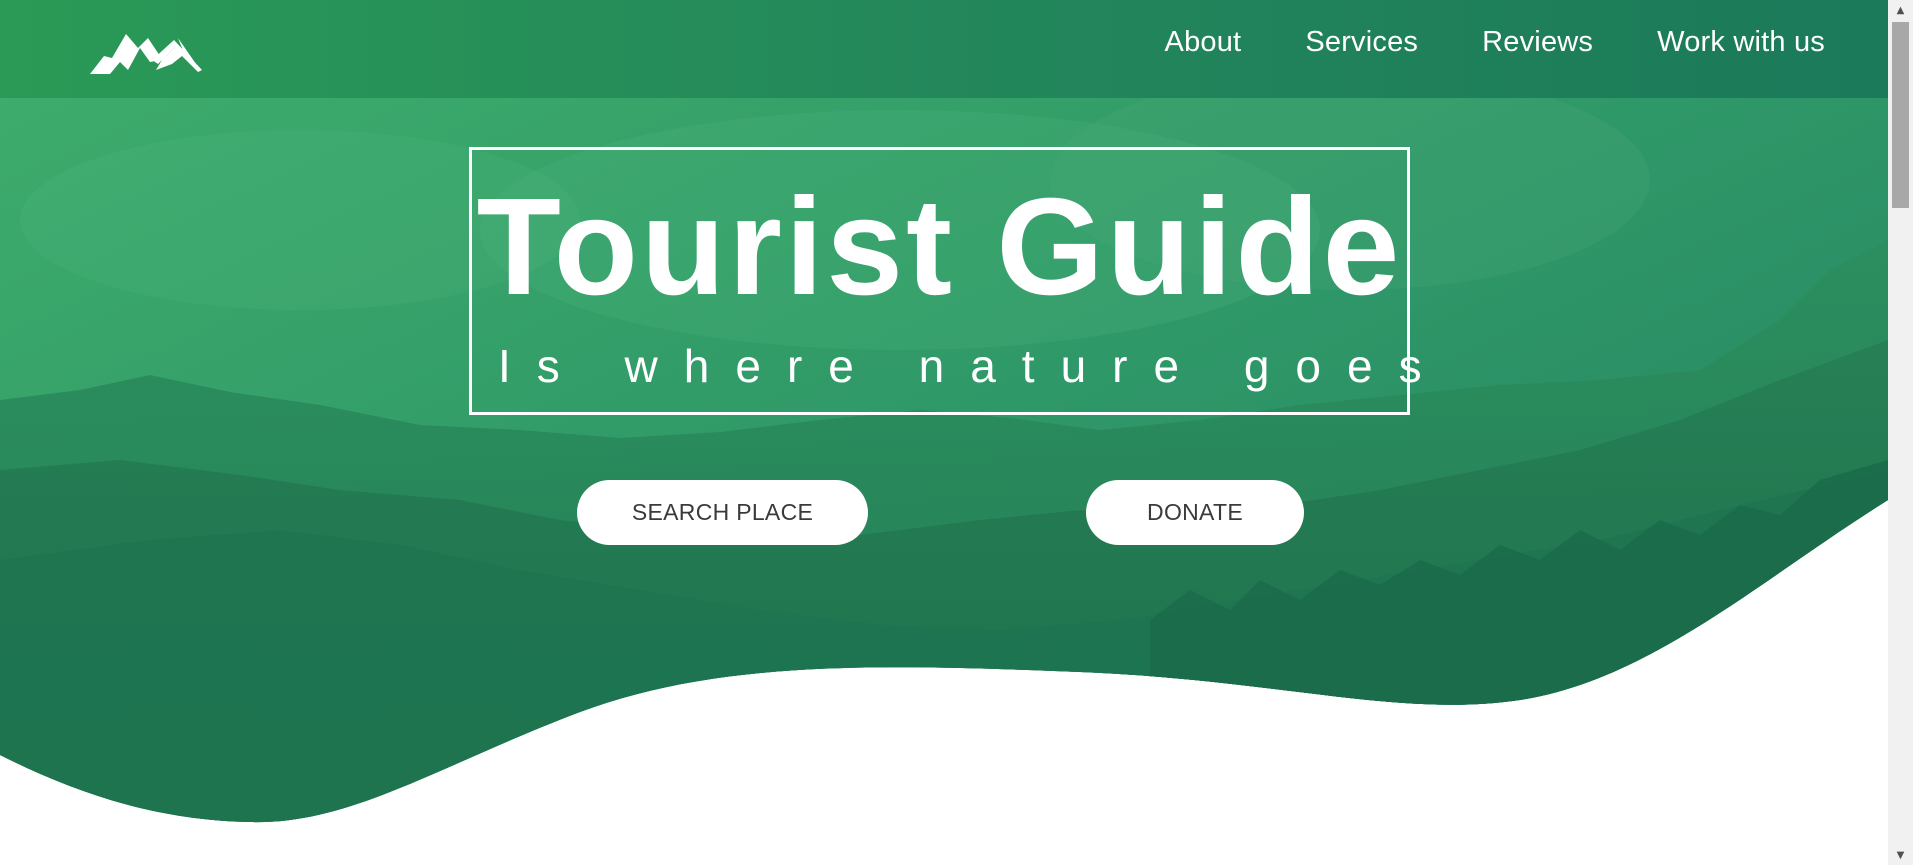  Describe the element at coordinates (1900, 432) in the screenshot. I see `vertical-scrollbar: ▲ ▼` at that location.